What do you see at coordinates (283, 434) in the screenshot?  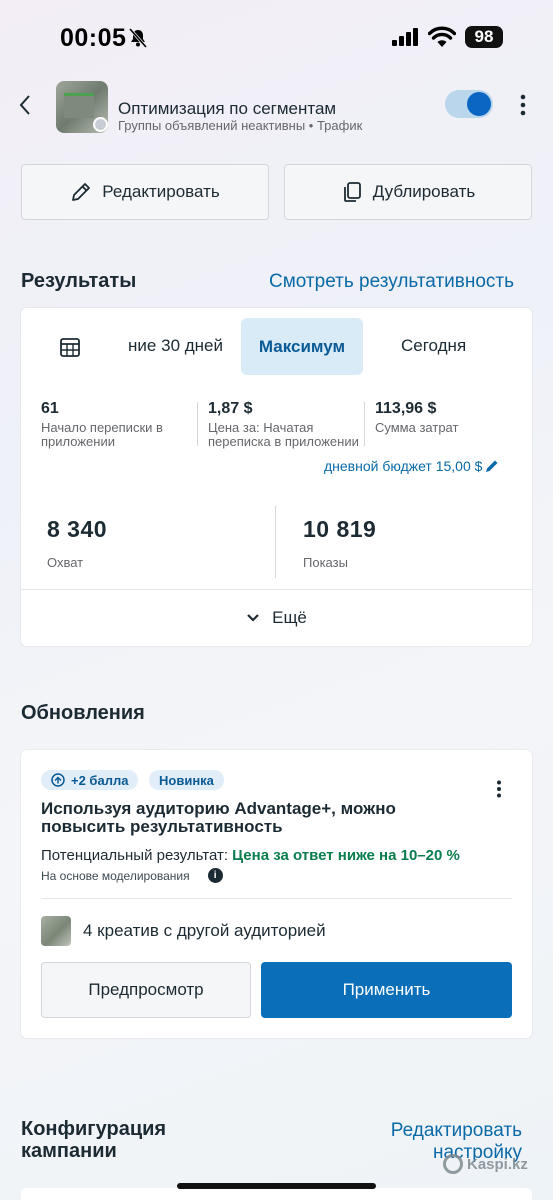 I see `metric-label: Цена за: Начатая переписка в приложении` at bounding box center [283, 434].